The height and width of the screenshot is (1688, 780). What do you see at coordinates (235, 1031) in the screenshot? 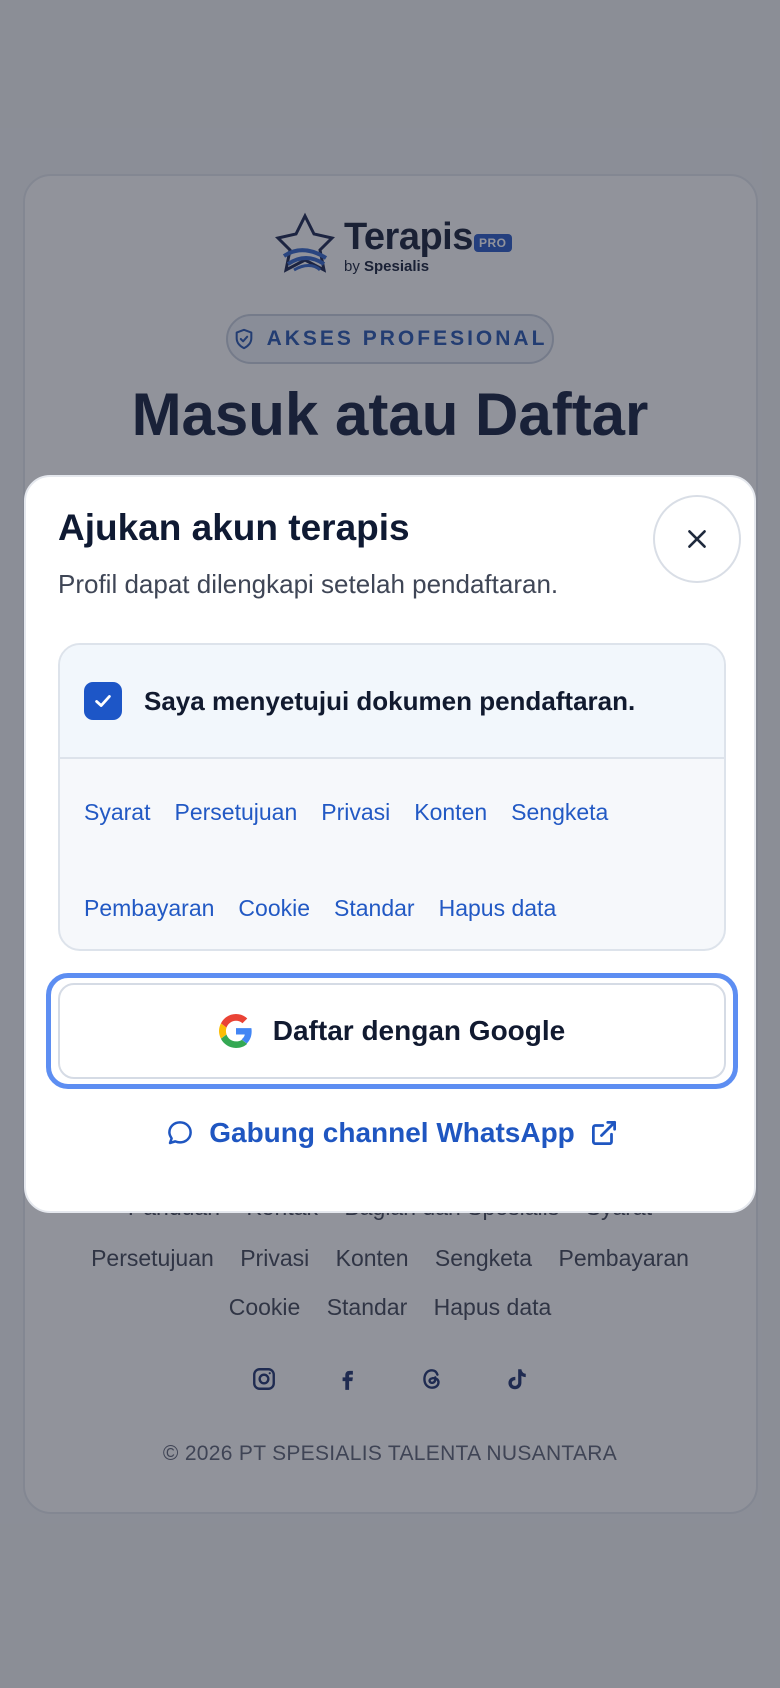
I see `google-icon` at bounding box center [235, 1031].